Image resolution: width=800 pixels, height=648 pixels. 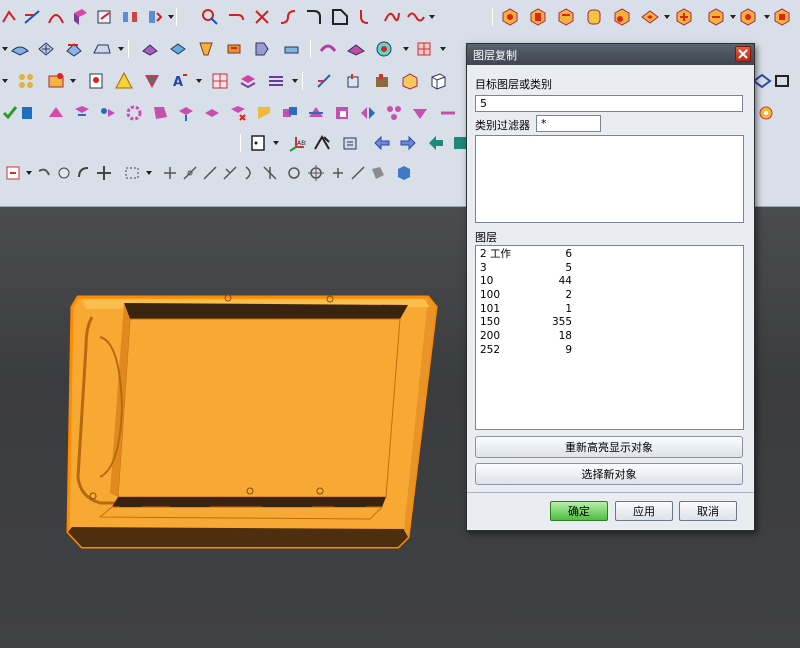 What do you see at coordinates (210, 173) in the screenshot?
I see `snap-line-icon` at bounding box center [210, 173].